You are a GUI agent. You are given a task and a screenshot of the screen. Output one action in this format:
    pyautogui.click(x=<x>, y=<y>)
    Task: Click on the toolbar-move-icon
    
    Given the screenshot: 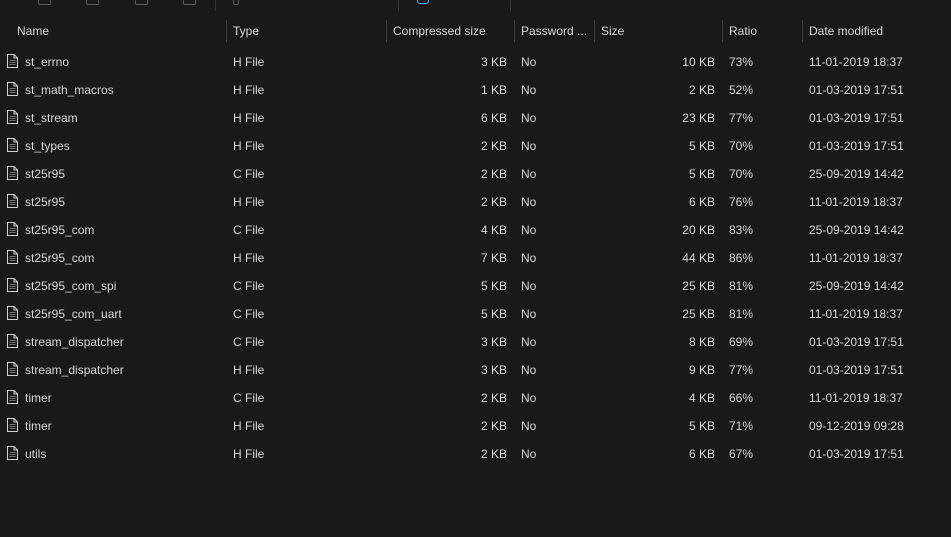 What is the action you would take?
    pyautogui.click(x=92, y=2)
    